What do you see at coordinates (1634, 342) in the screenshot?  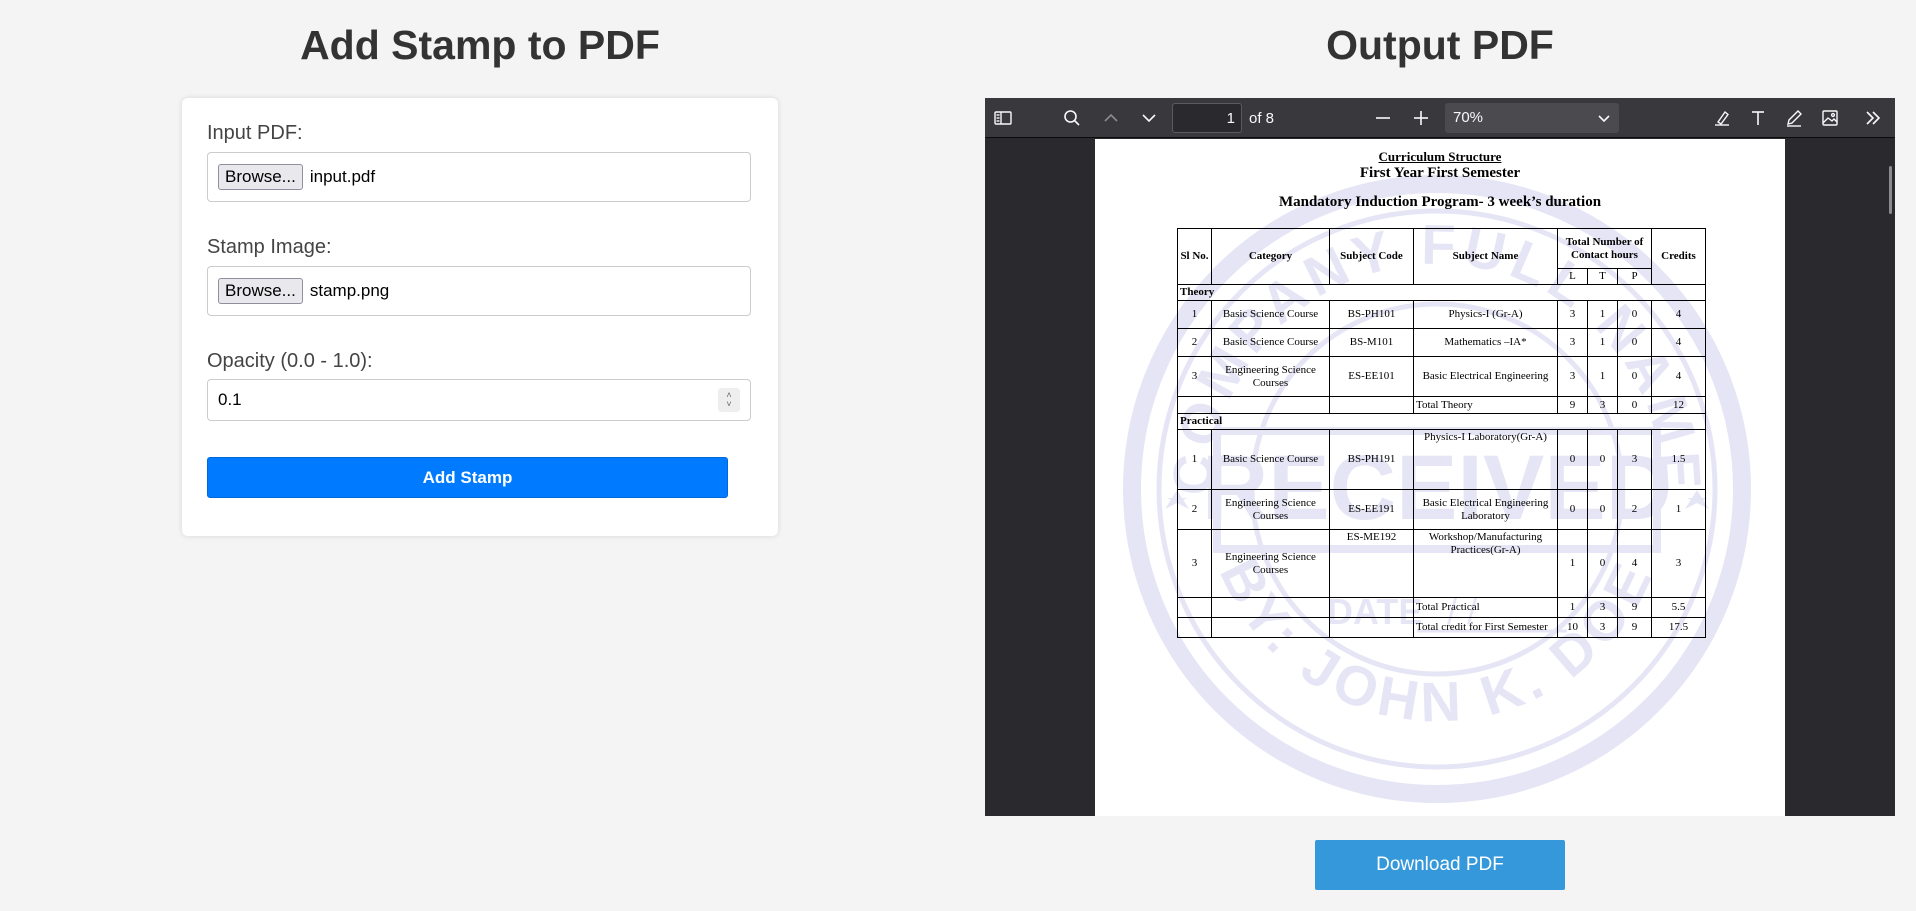 I see `cell-p: 0` at bounding box center [1634, 342].